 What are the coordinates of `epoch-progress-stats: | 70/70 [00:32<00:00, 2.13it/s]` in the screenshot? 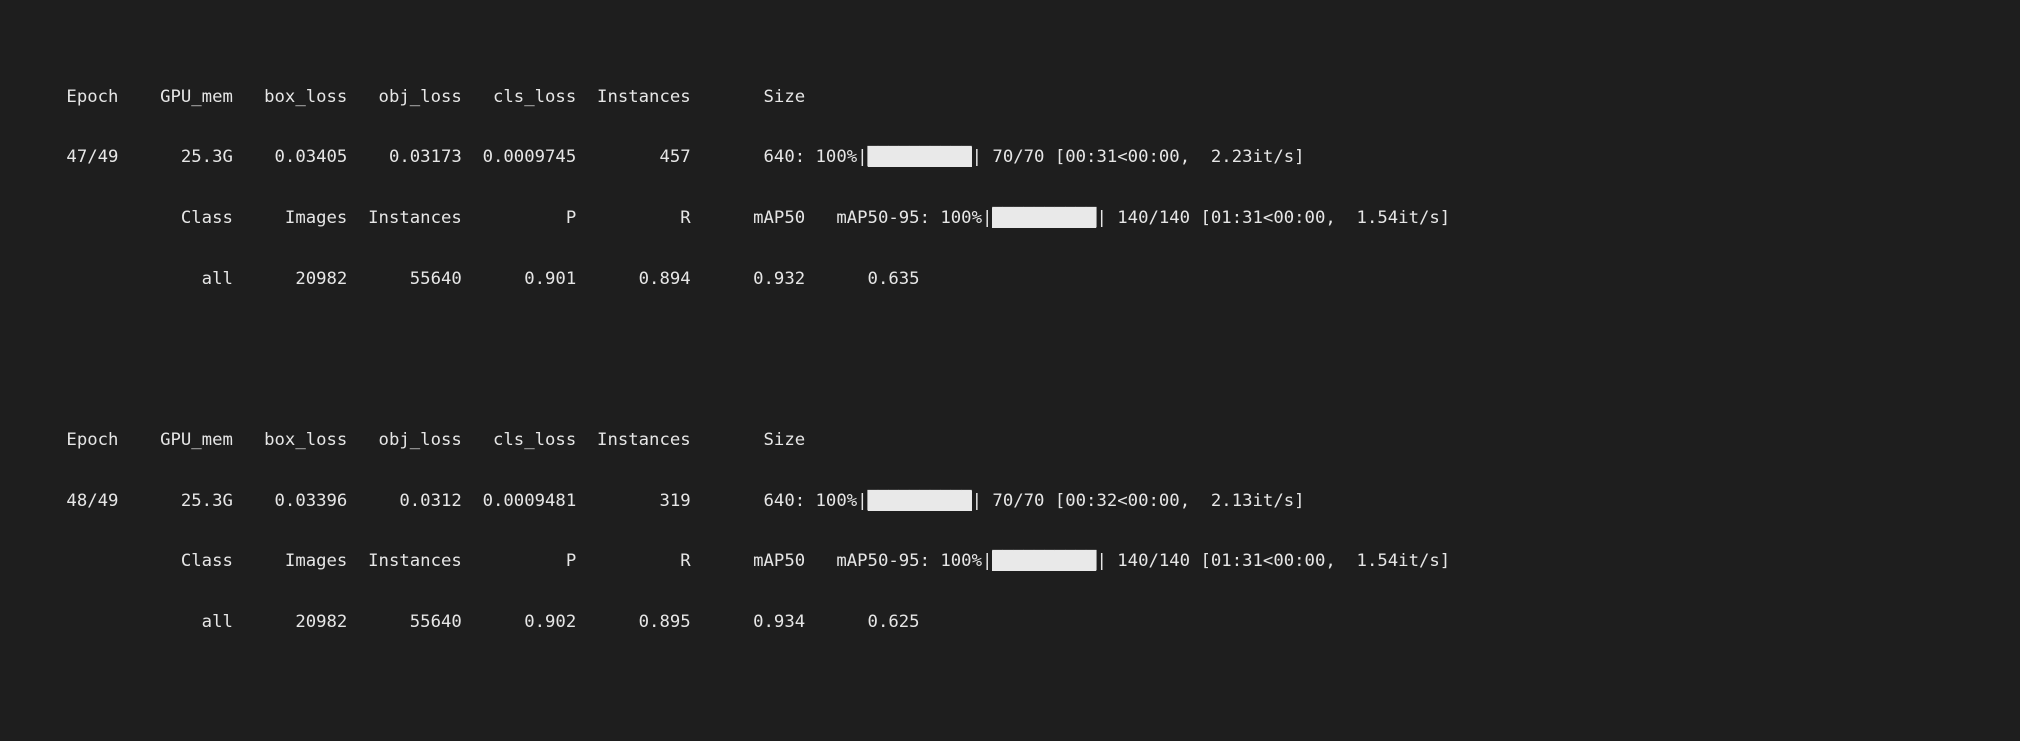 It's located at (1138, 500).